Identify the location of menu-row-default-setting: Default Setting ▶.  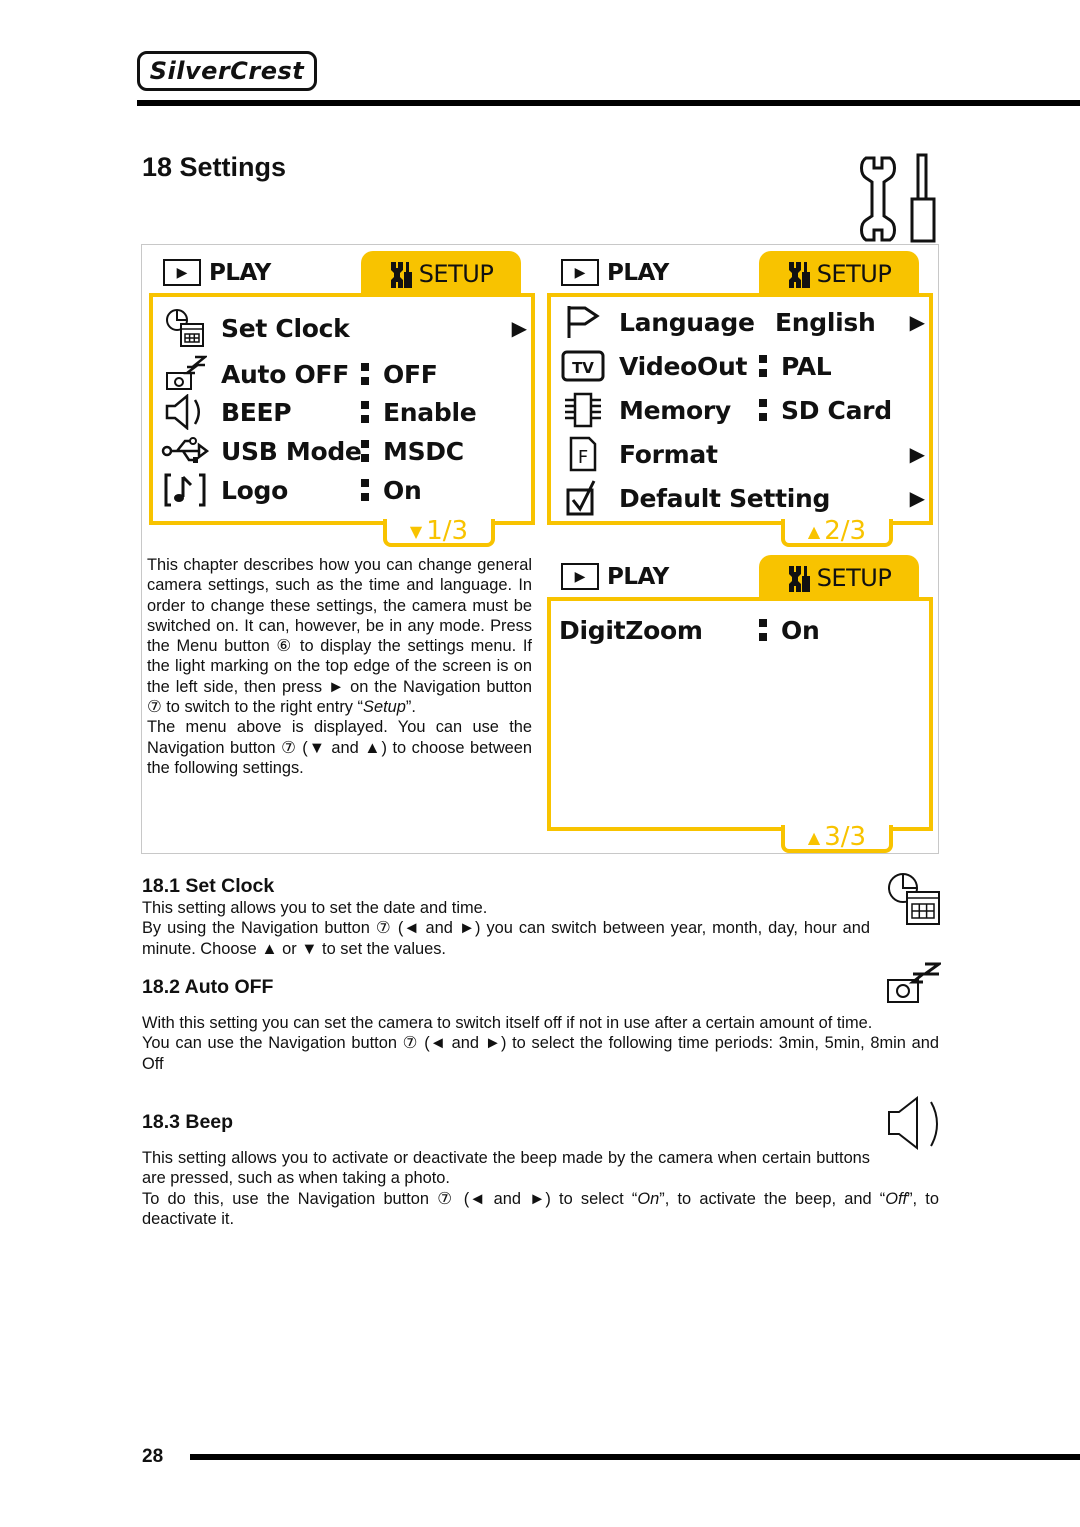
(741, 498).